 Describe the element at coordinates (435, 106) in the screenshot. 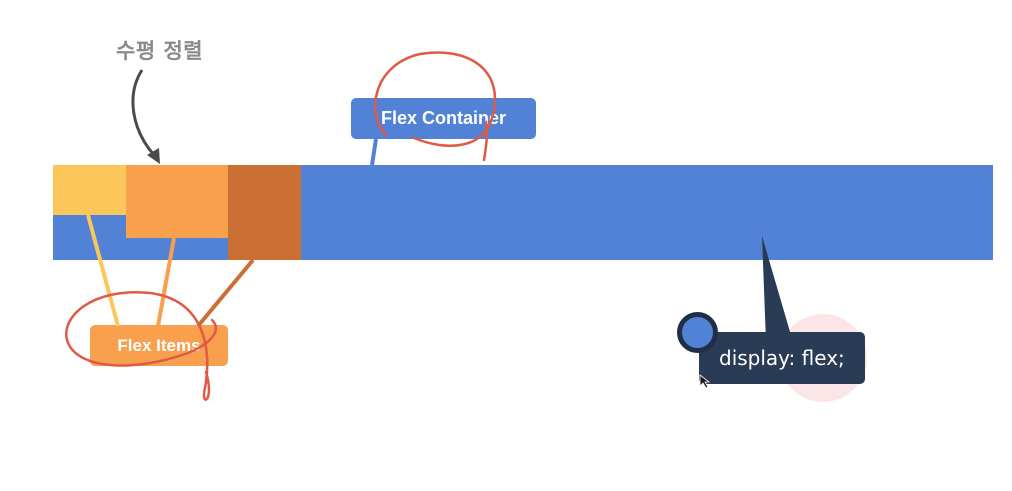

I see `pen-circle-container` at that location.